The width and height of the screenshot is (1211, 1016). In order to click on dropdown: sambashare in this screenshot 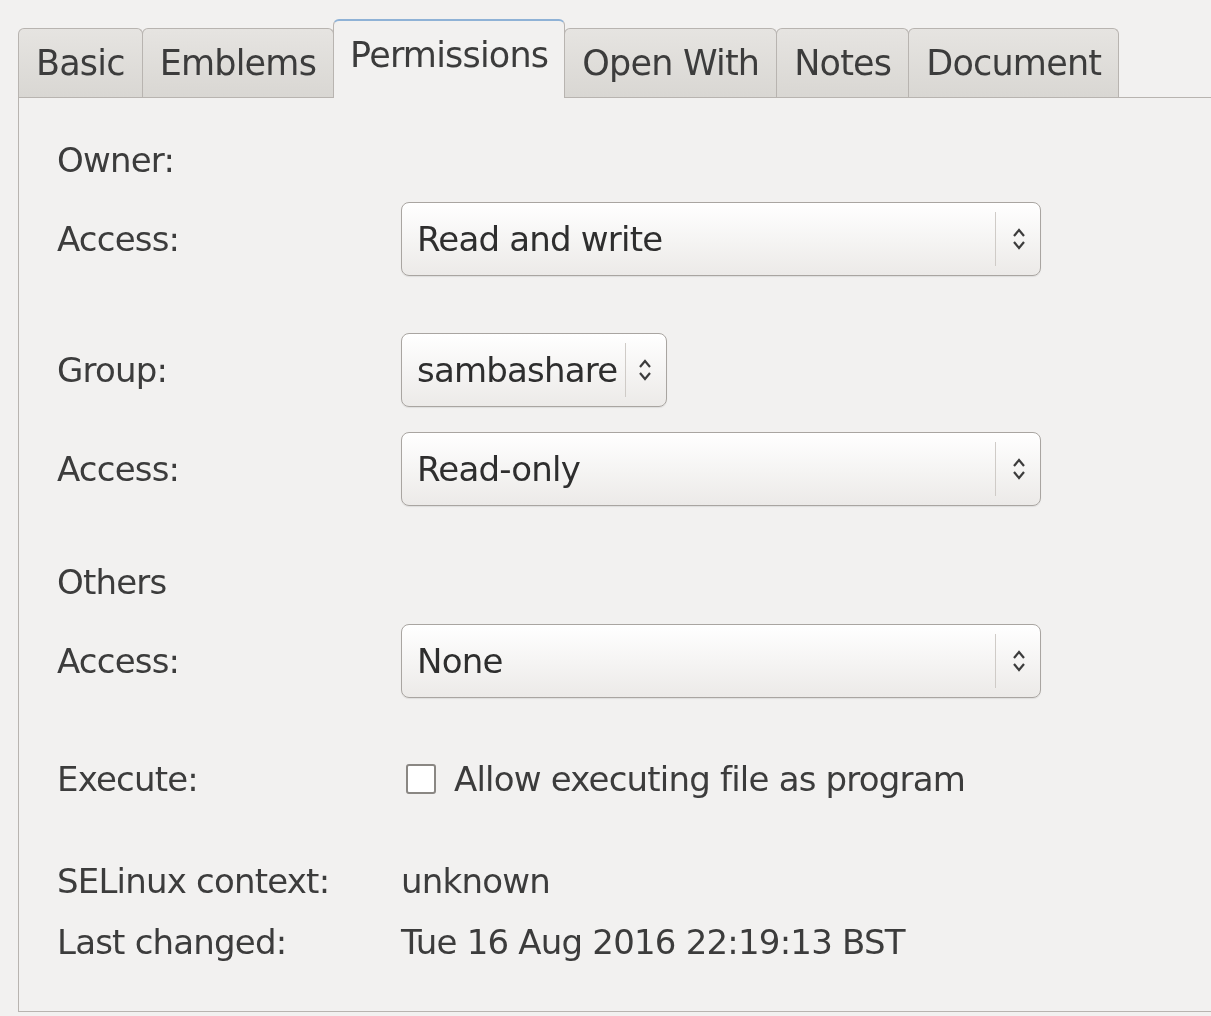, I will do `click(534, 370)`.